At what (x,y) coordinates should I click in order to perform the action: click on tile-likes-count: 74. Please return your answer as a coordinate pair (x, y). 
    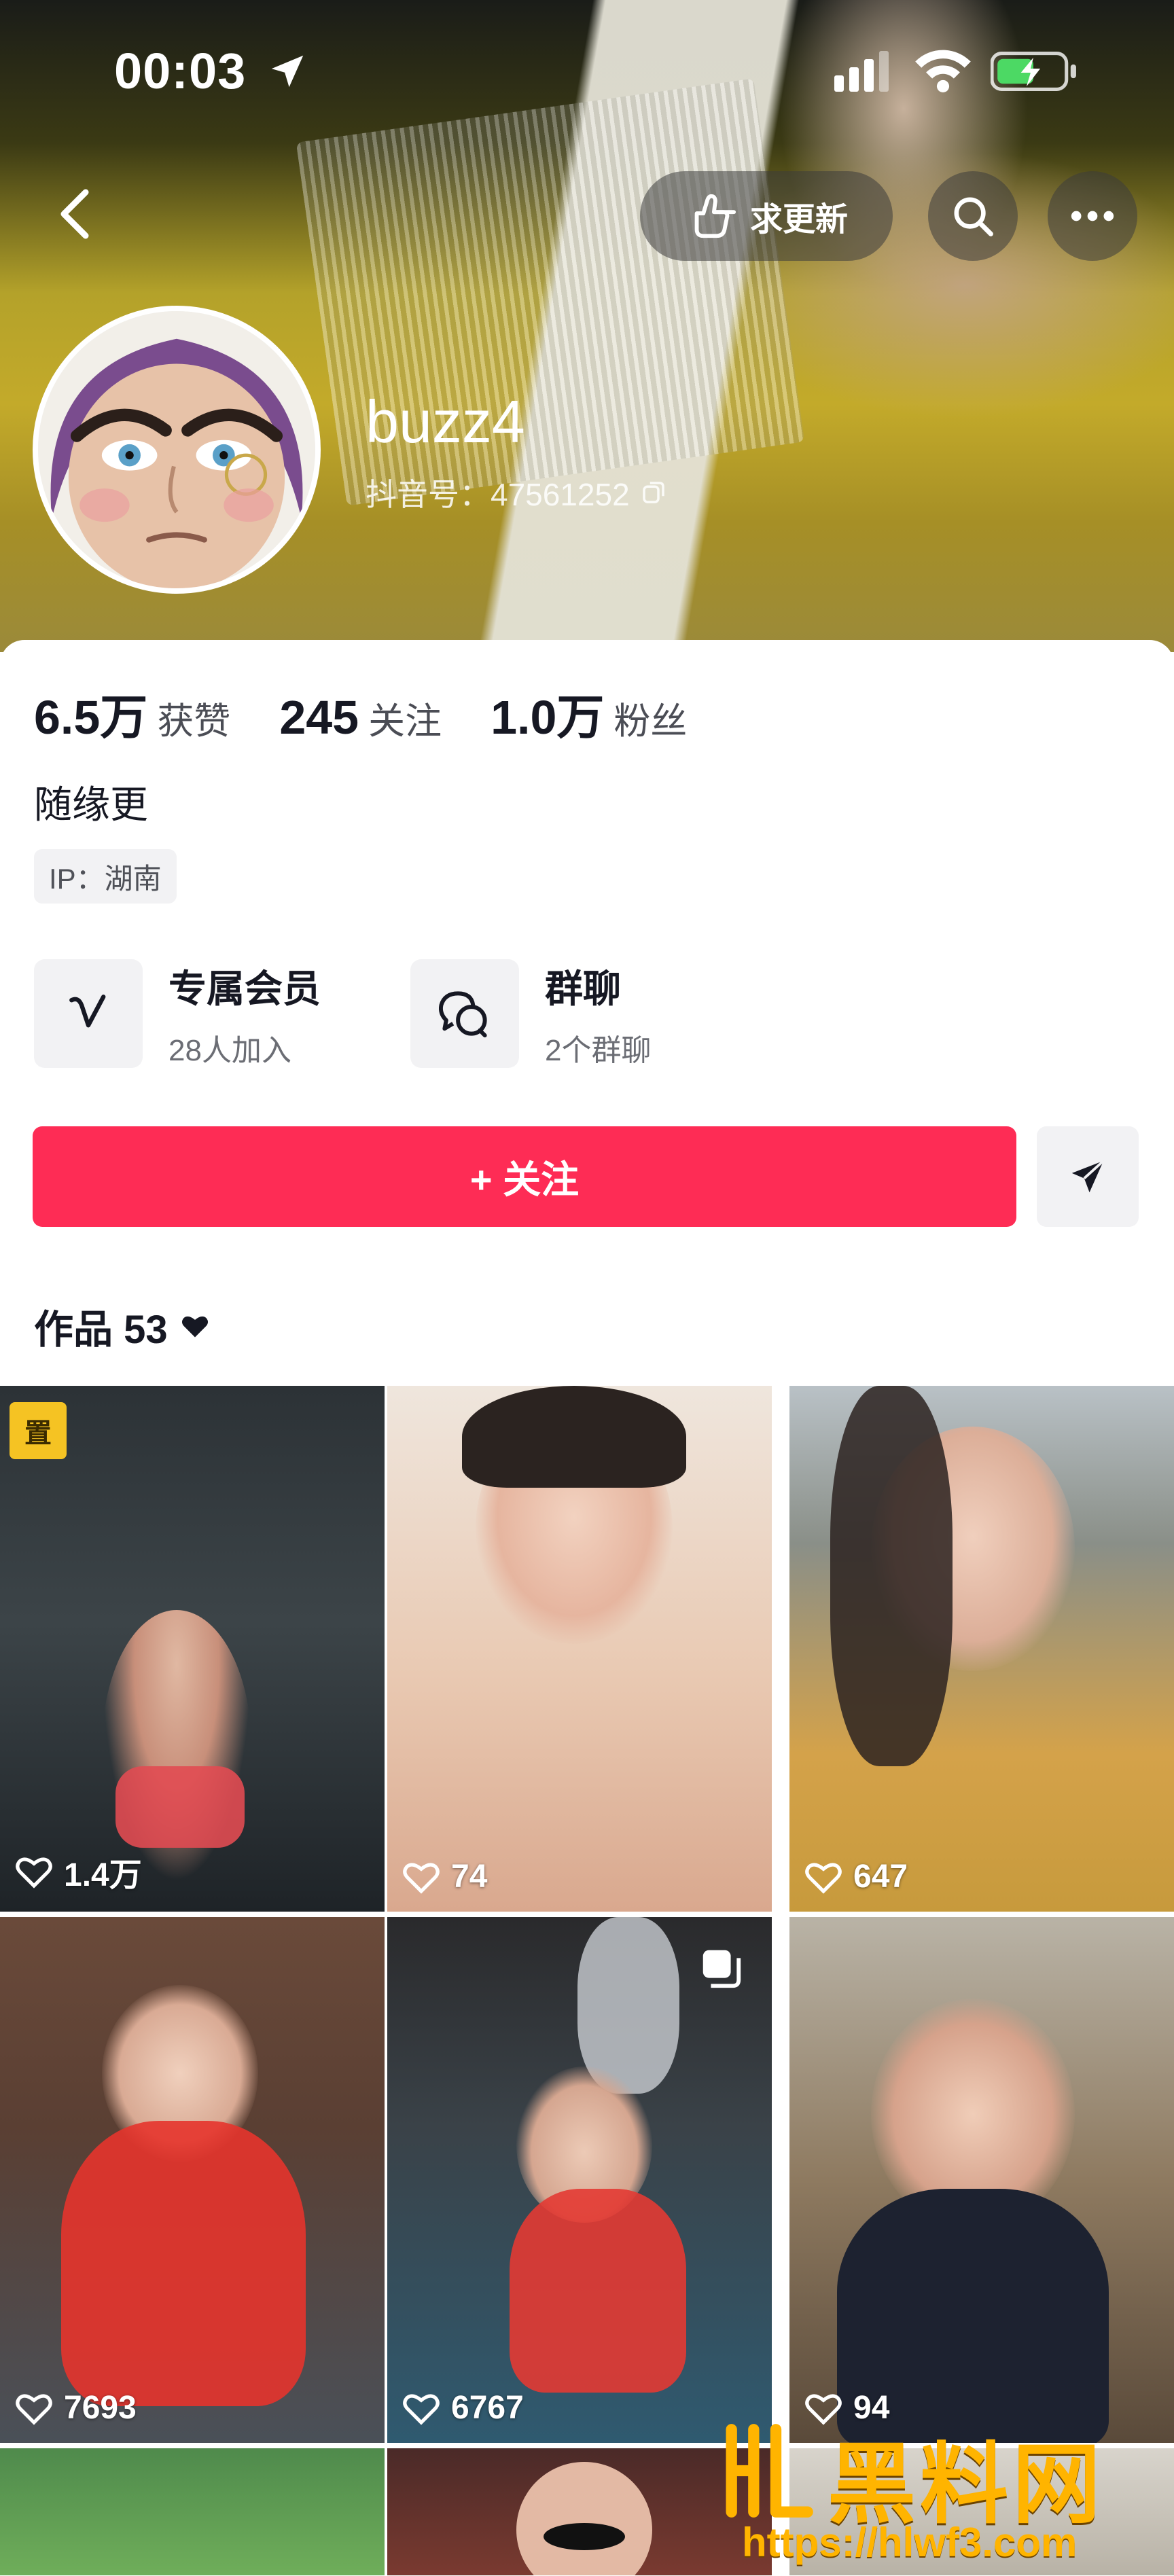
    Looking at the image, I should click on (469, 1877).